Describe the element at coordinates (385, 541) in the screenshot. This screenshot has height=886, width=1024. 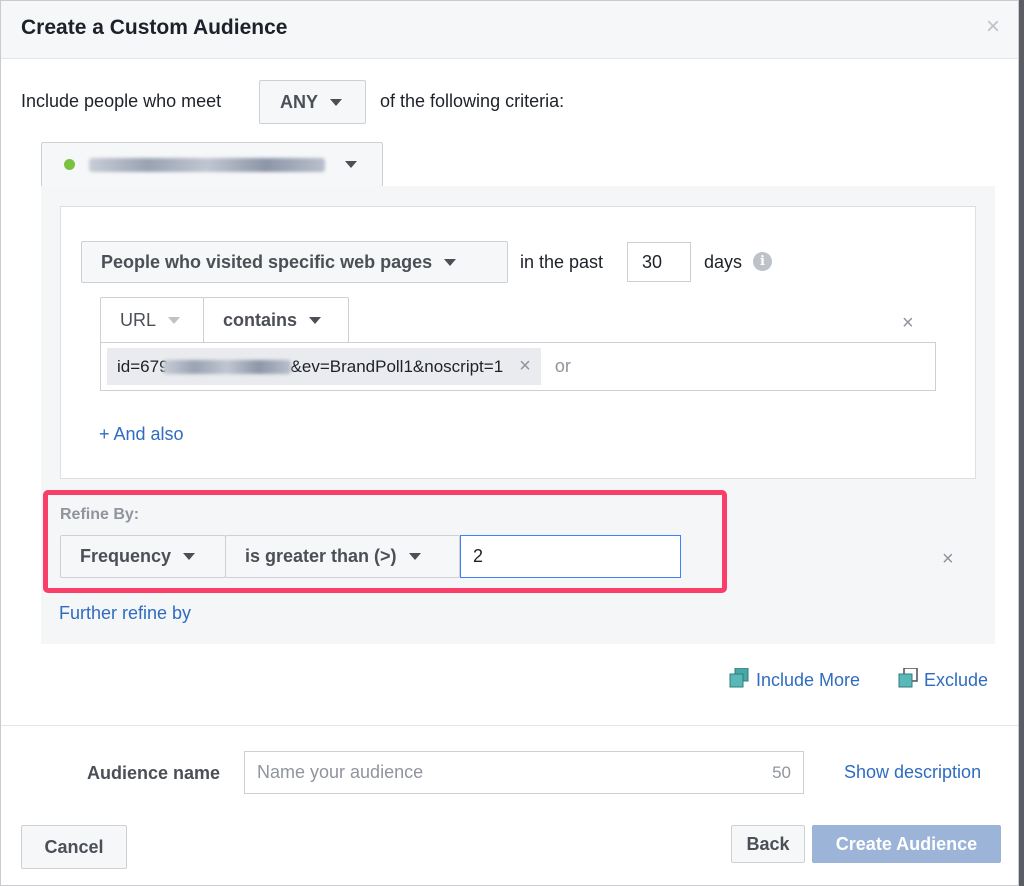
I see `refine-highlight-box` at that location.